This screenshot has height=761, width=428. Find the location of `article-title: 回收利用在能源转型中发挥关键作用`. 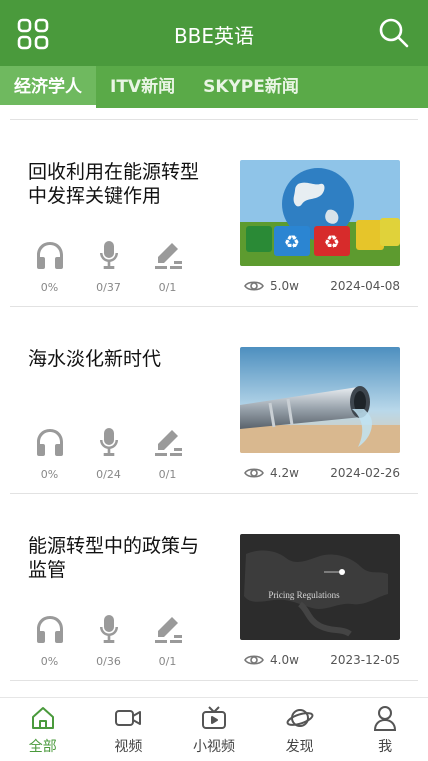

article-title: 回收利用在能源转型中发挥关键作用 is located at coordinates (122, 184).